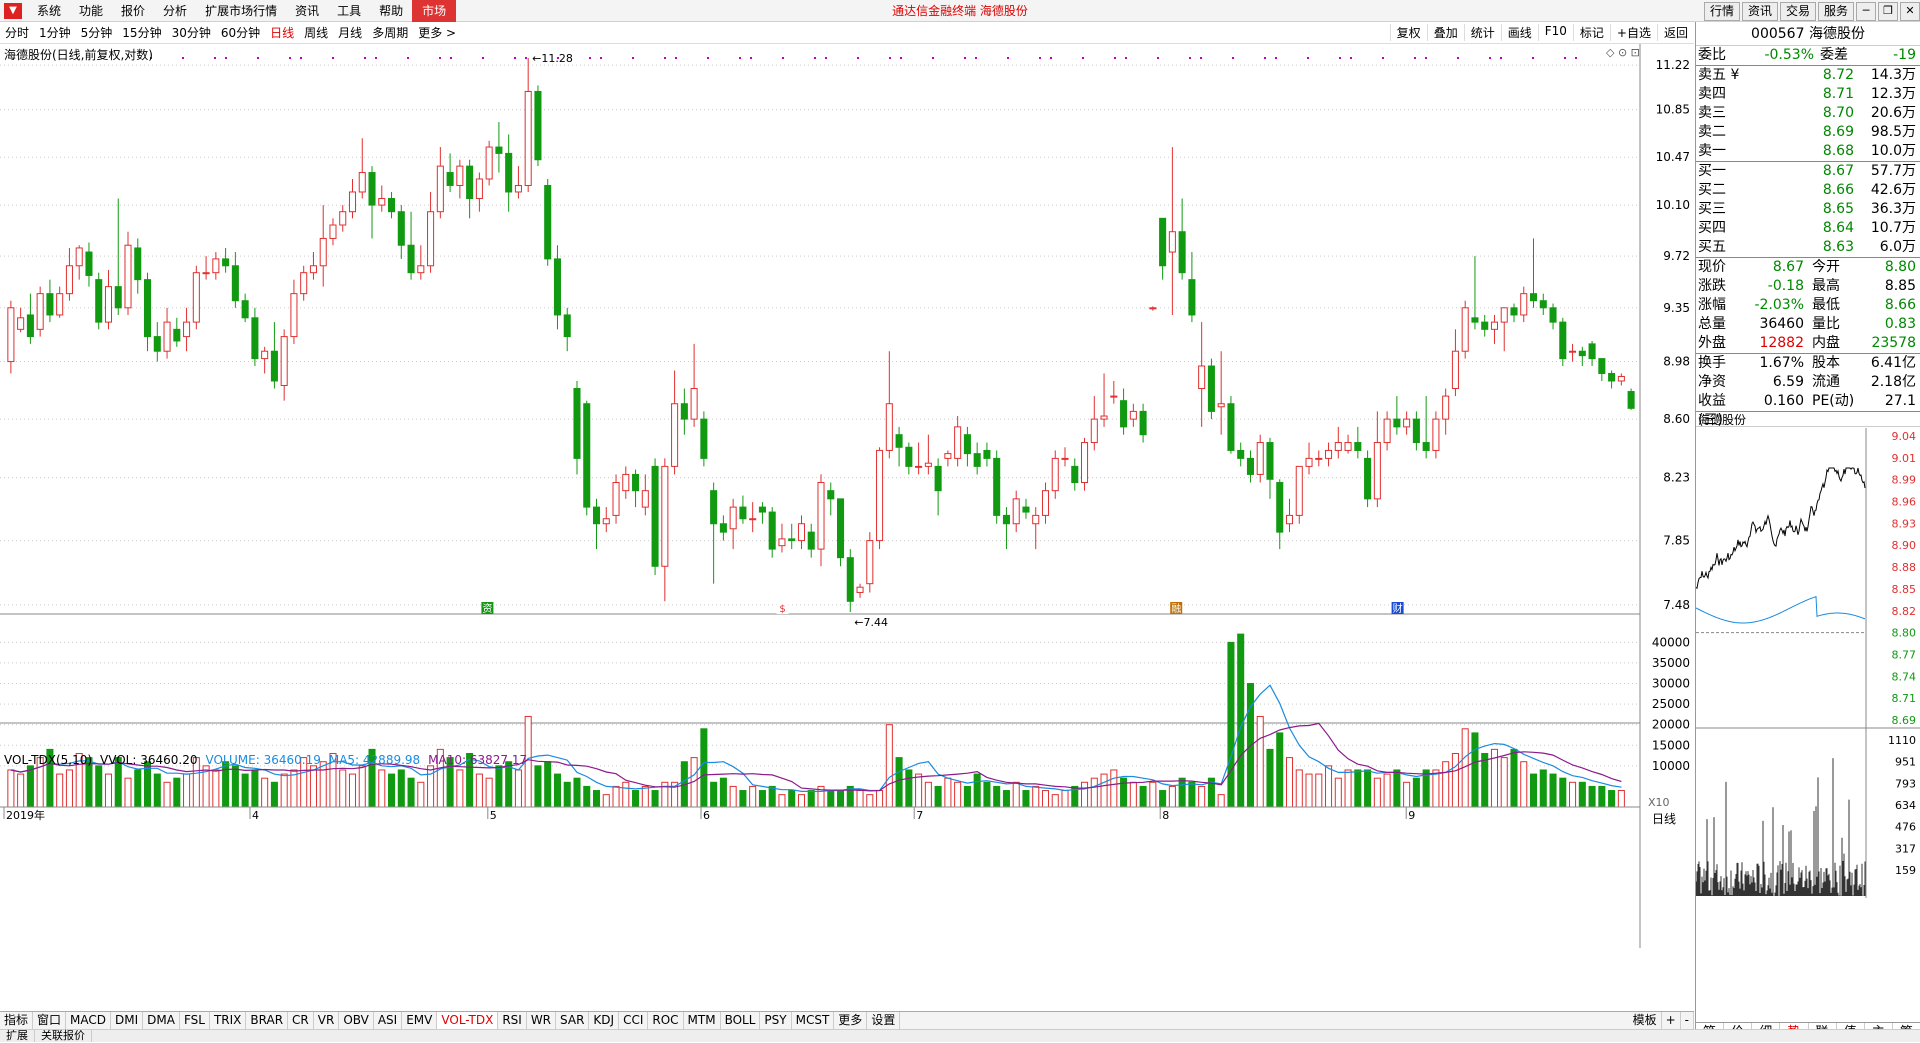  What do you see at coordinates (1808, 286) in the screenshot?
I see `stat-row: 涨跌 -0.18 最高 8.85` at bounding box center [1808, 286].